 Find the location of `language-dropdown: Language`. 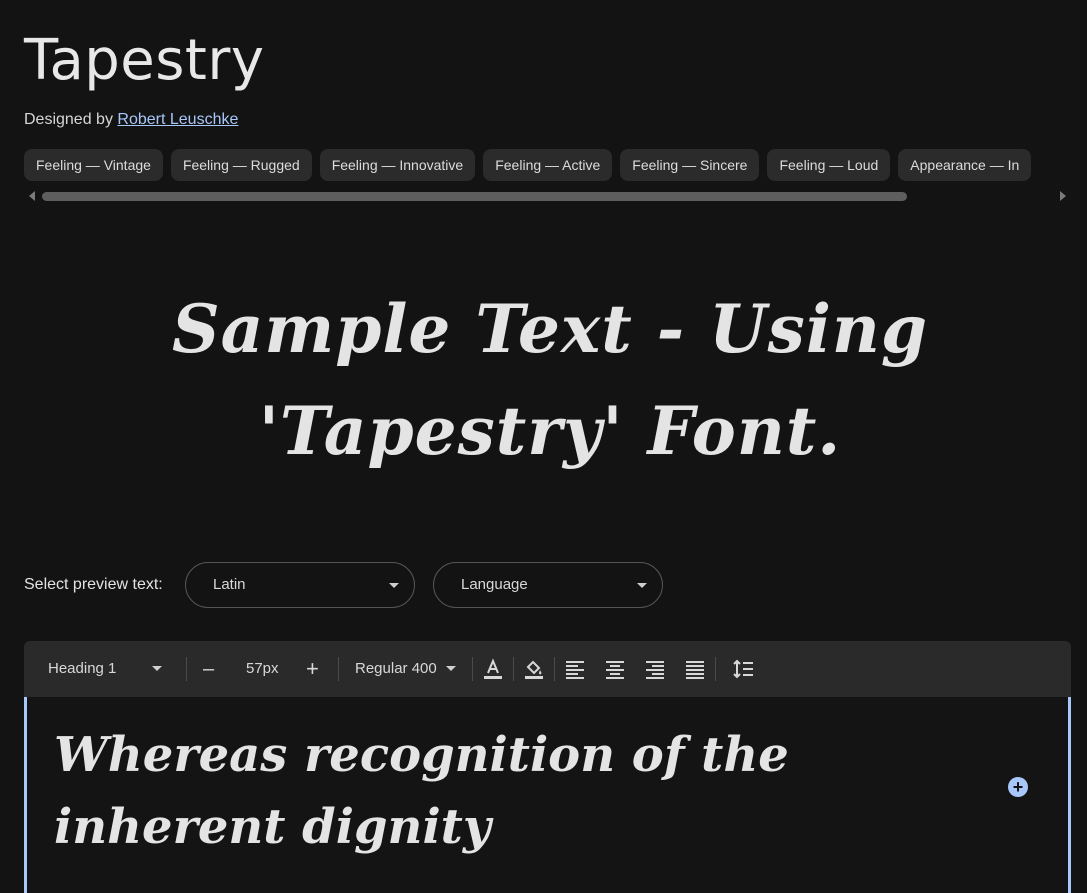

language-dropdown: Language is located at coordinates (548, 585).